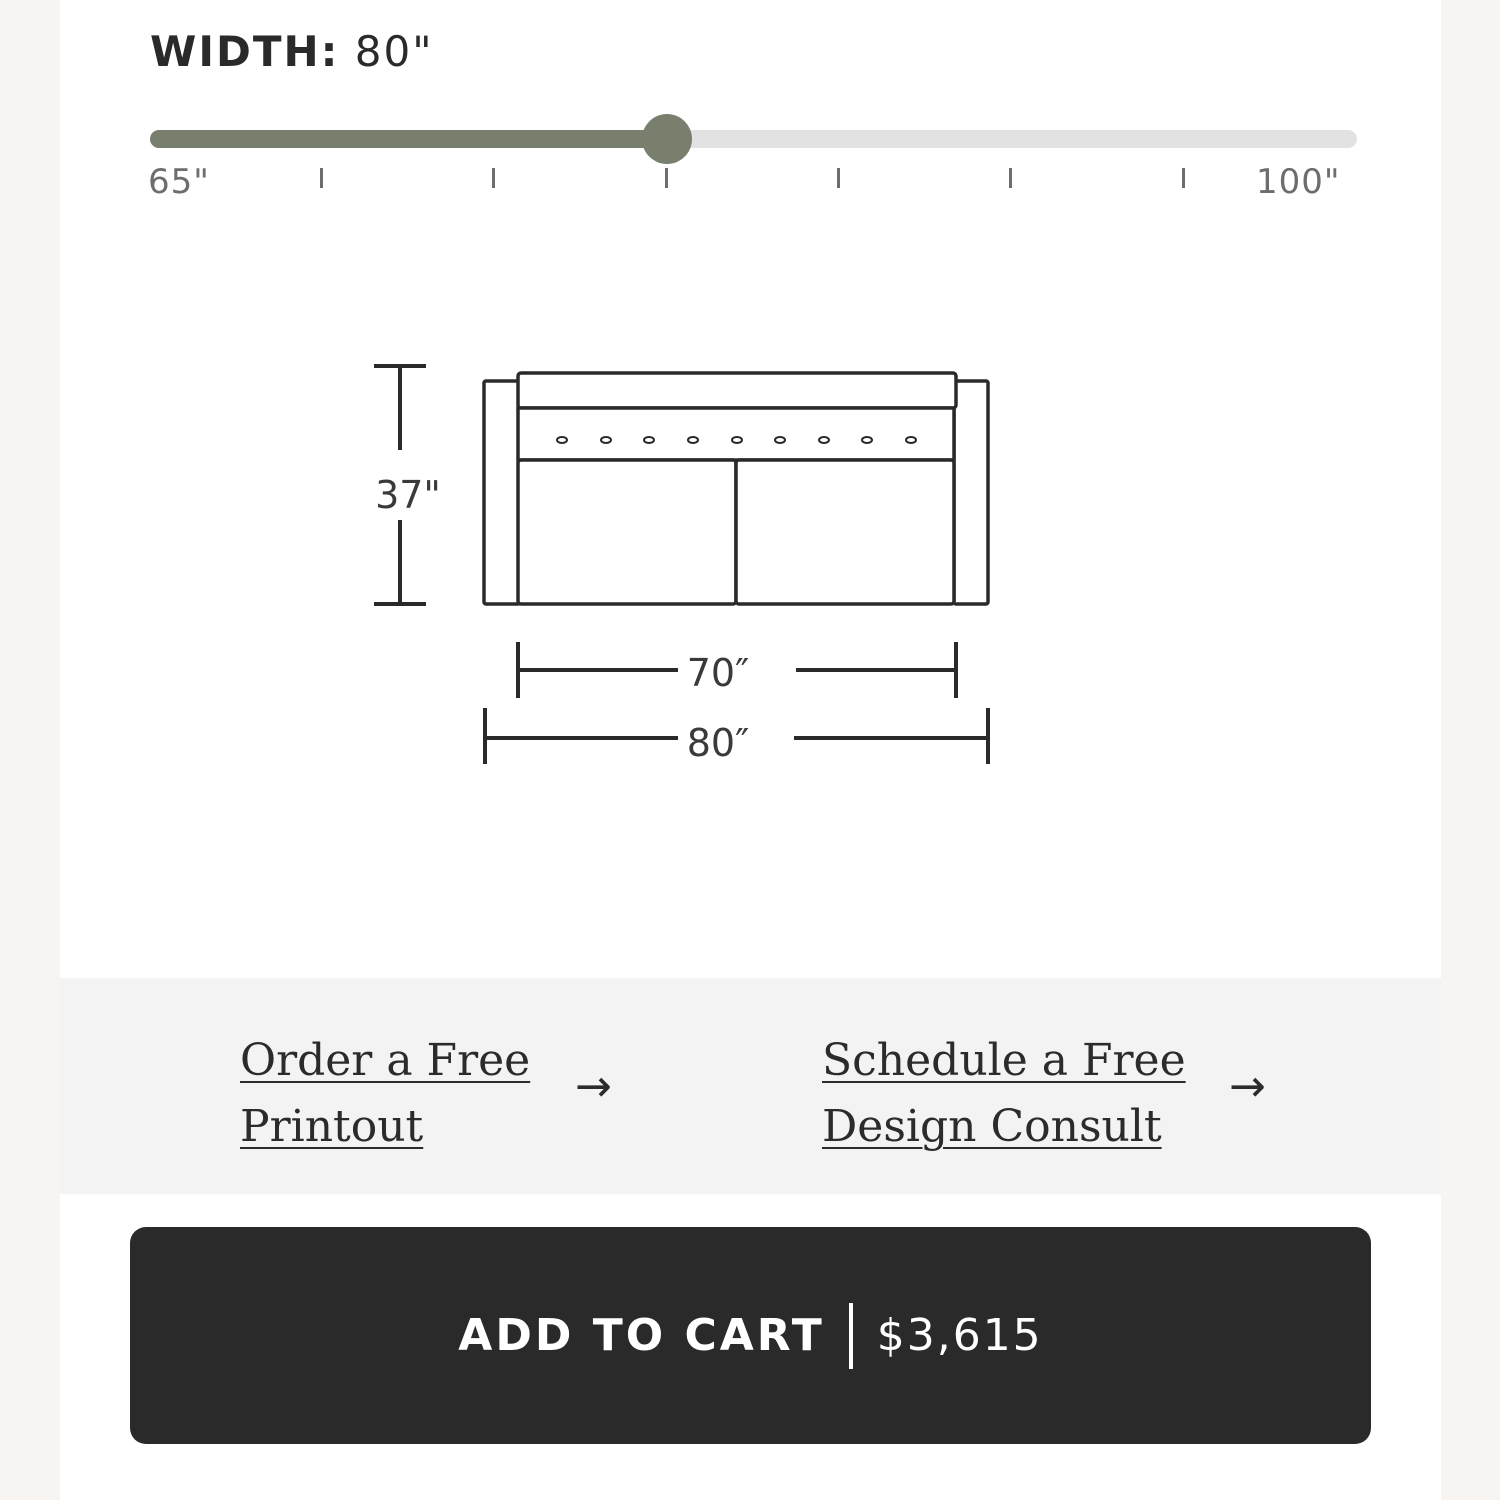 This screenshot has width=1500, height=1500. Describe the element at coordinates (753, 138) in the screenshot. I see `width-slider` at that location.